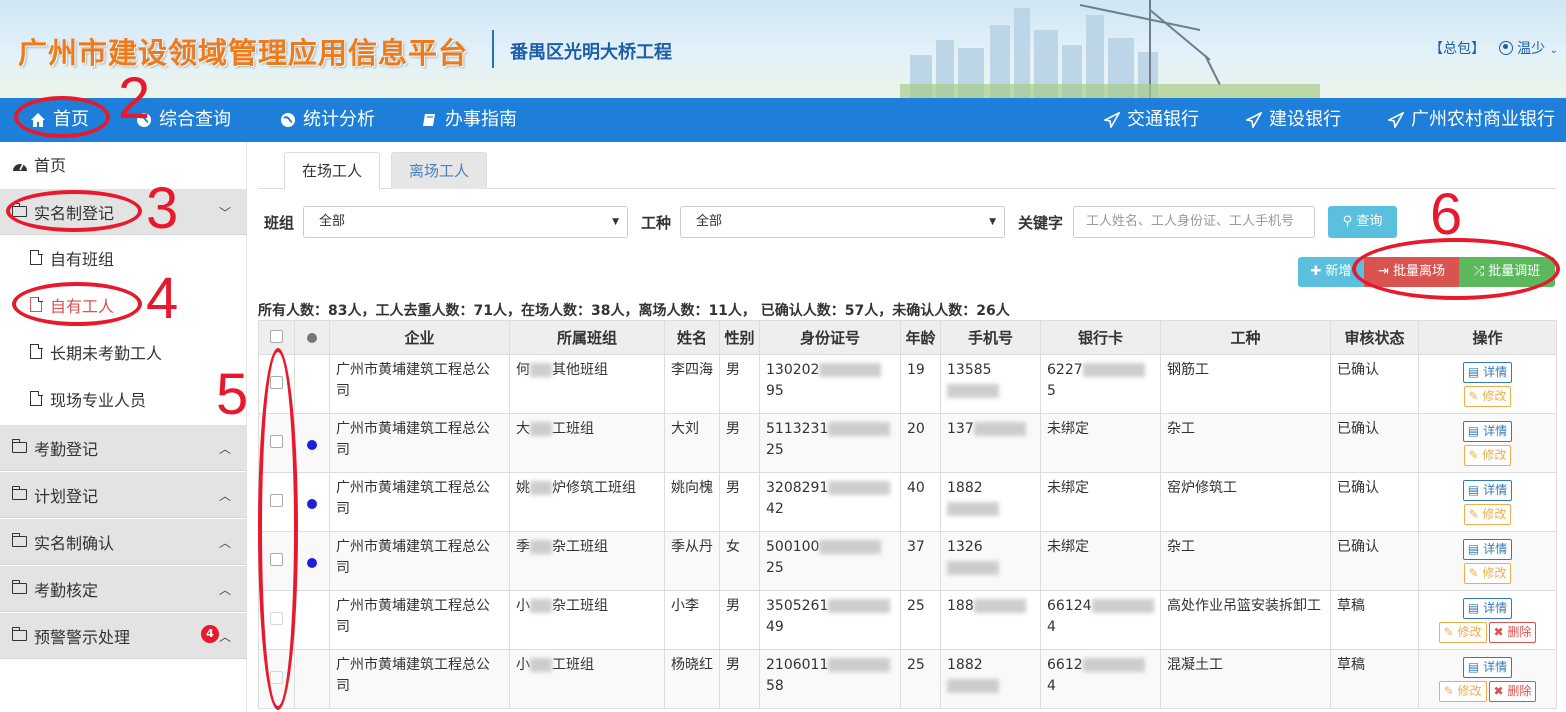 This screenshot has width=1566, height=712. I want to click on sidebar-item-site-staff: 现场专业人员, so click(123, 398).